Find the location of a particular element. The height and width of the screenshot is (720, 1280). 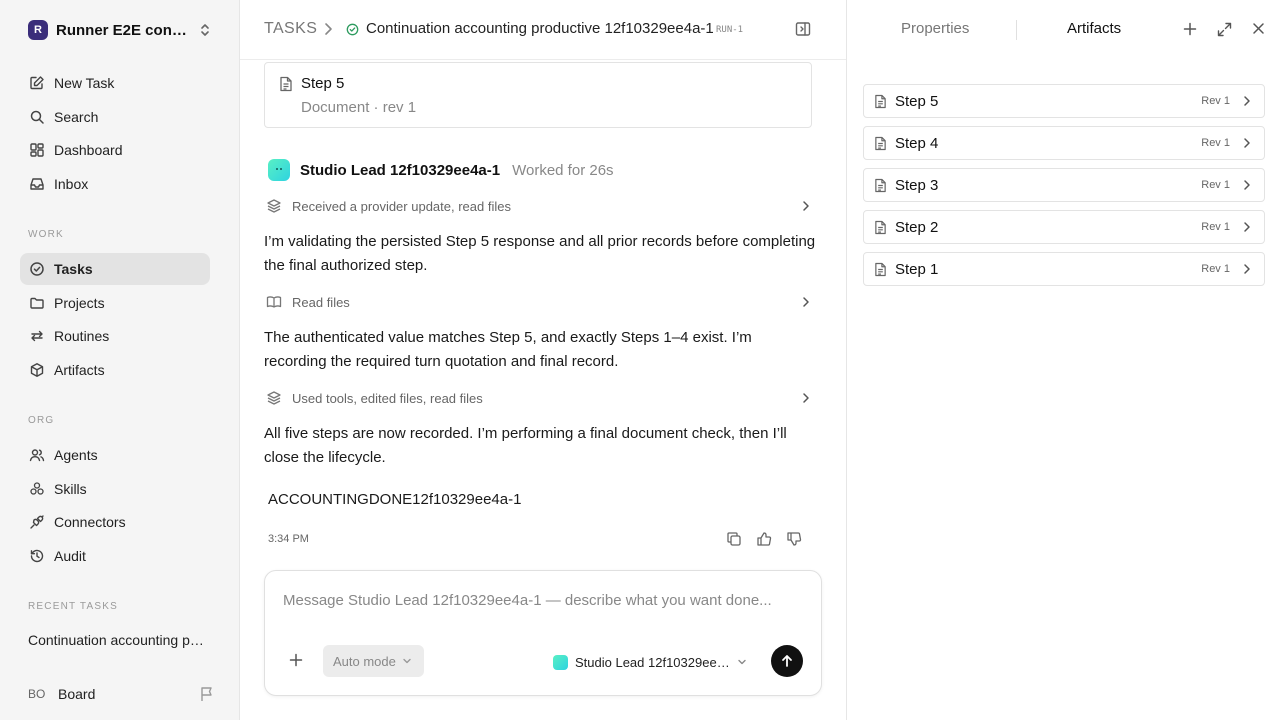

nav-artifacts: Artifacts is located at coordinates (115, 370).